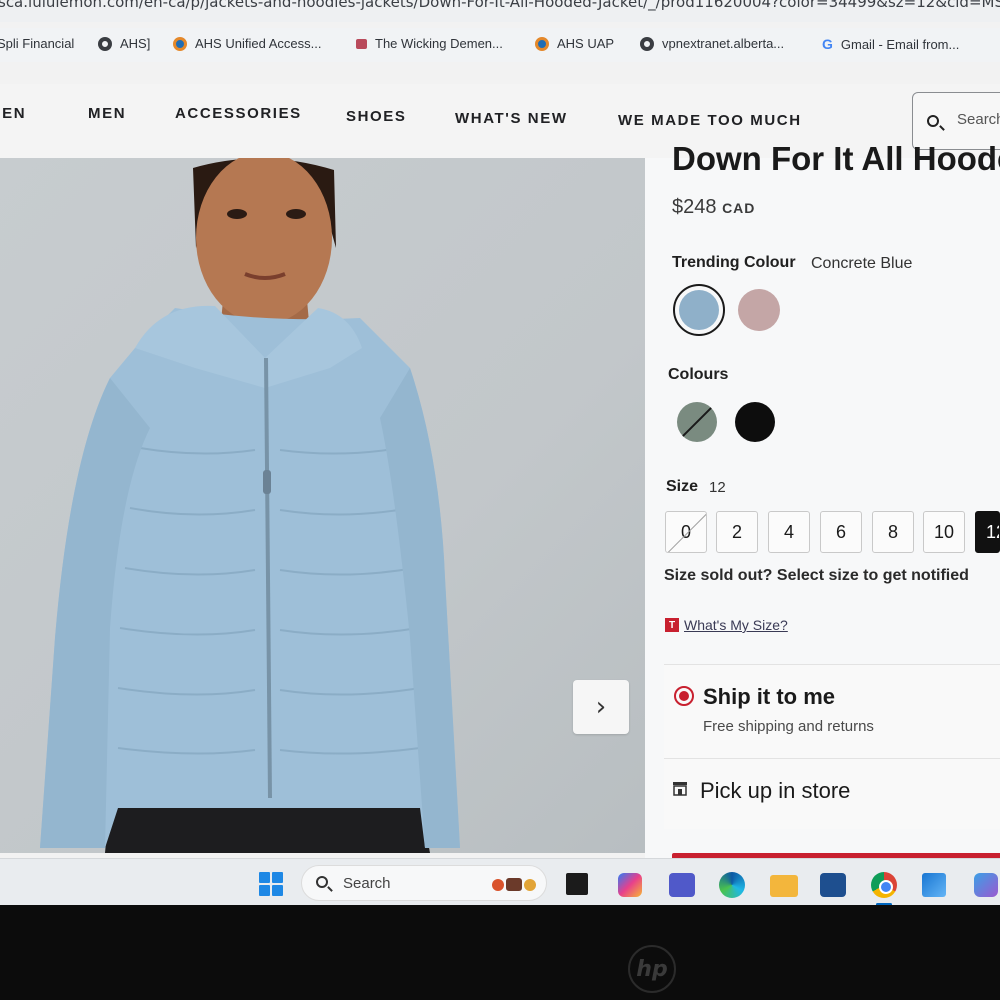 The height and width of the screenshot is (1000, 1000). I want to click on taskbar-search-label: Search, so click(367, 883).